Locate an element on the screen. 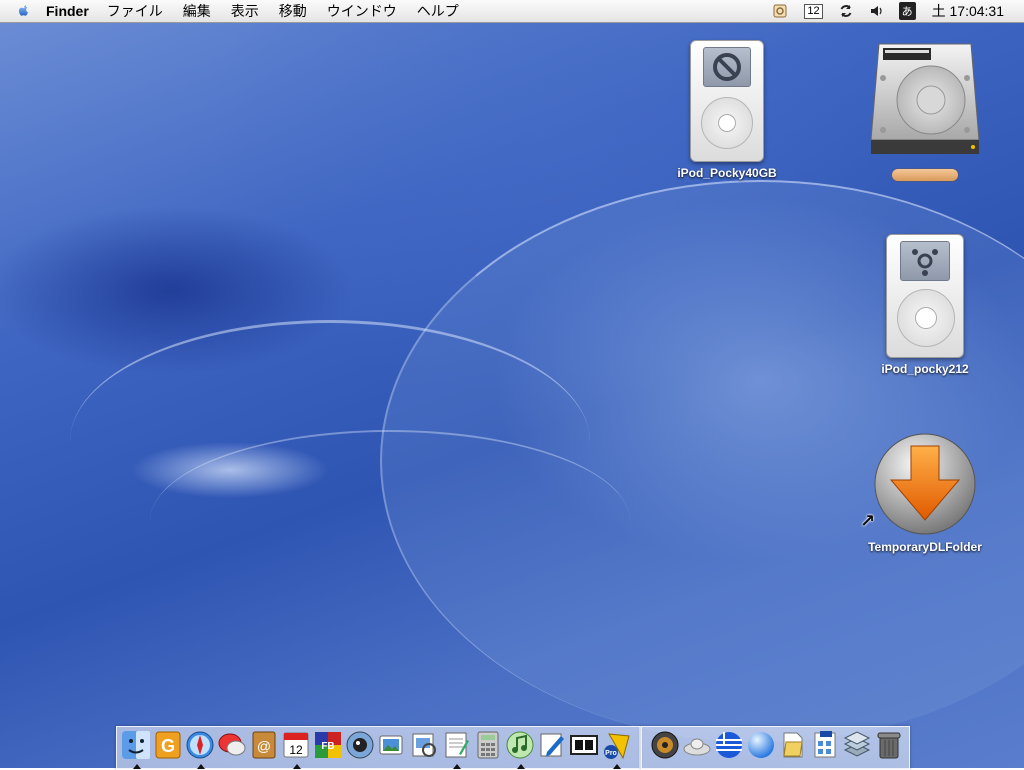 The image size is (1024, 770). desktop-icon-ipod-pocky212: iPod_pocky212 is located at coordinates (925, 305).